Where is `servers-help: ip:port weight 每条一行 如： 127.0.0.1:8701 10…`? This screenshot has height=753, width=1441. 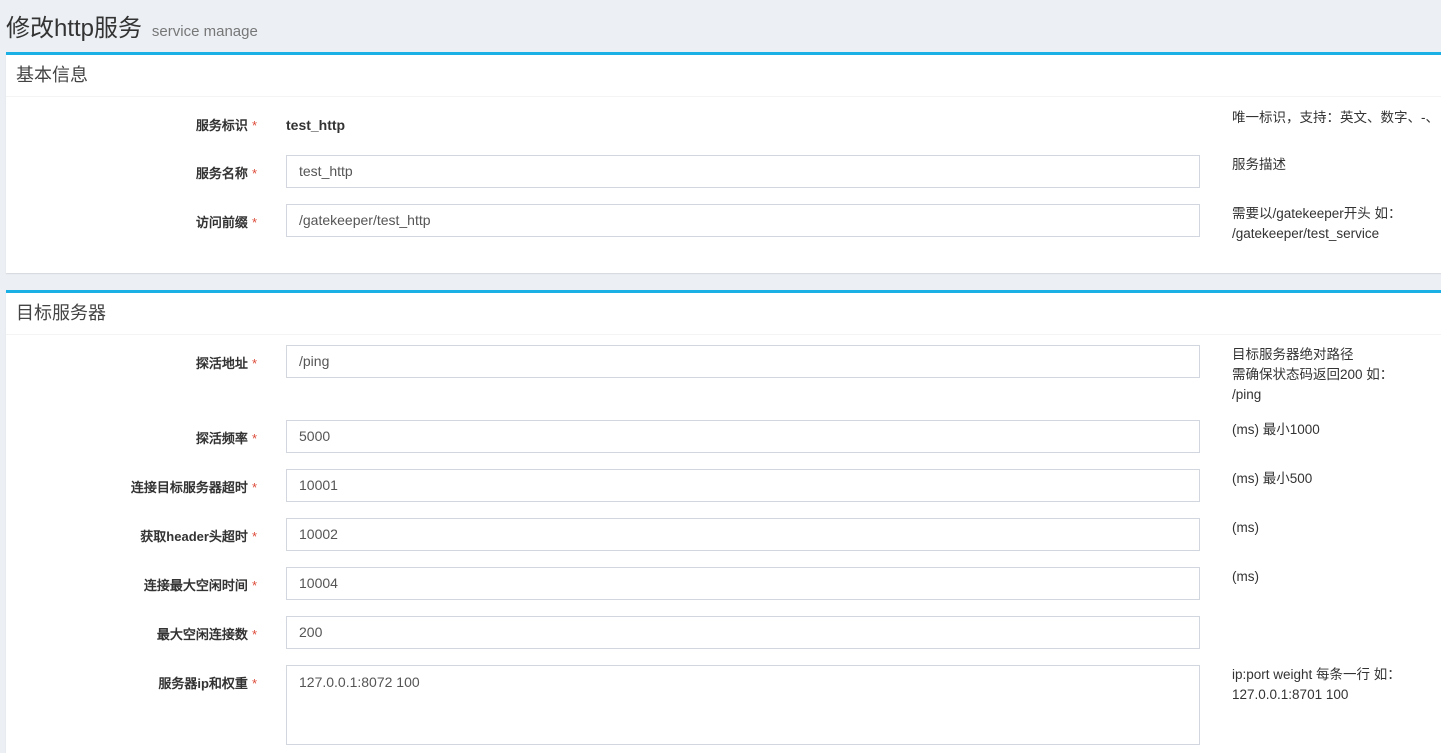 servers-help: ip:port weight 每条一行 如： 127.0.0.1:8701 10… is located at coordinates (1316, 684).